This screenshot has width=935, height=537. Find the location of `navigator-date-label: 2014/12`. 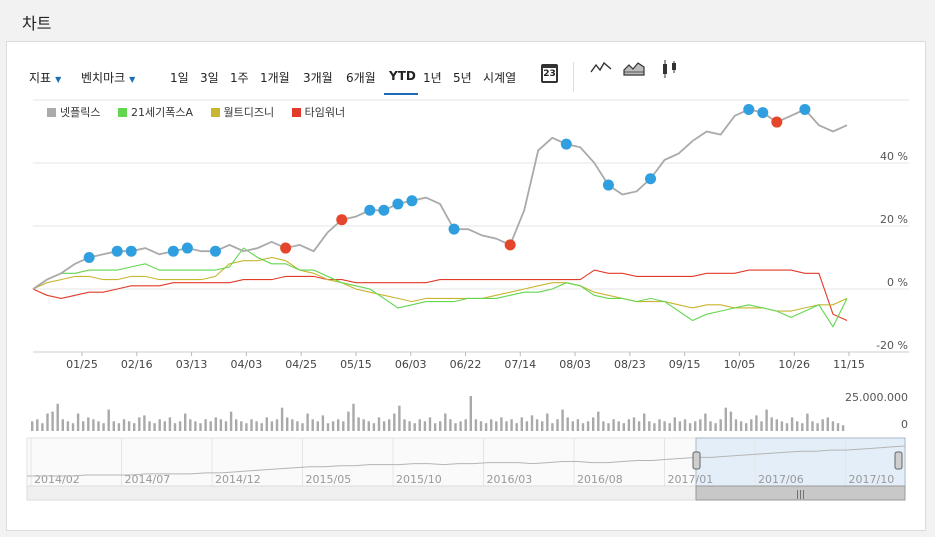

navigator-date-label: 2014/12 is located at coordinates (238, 479).